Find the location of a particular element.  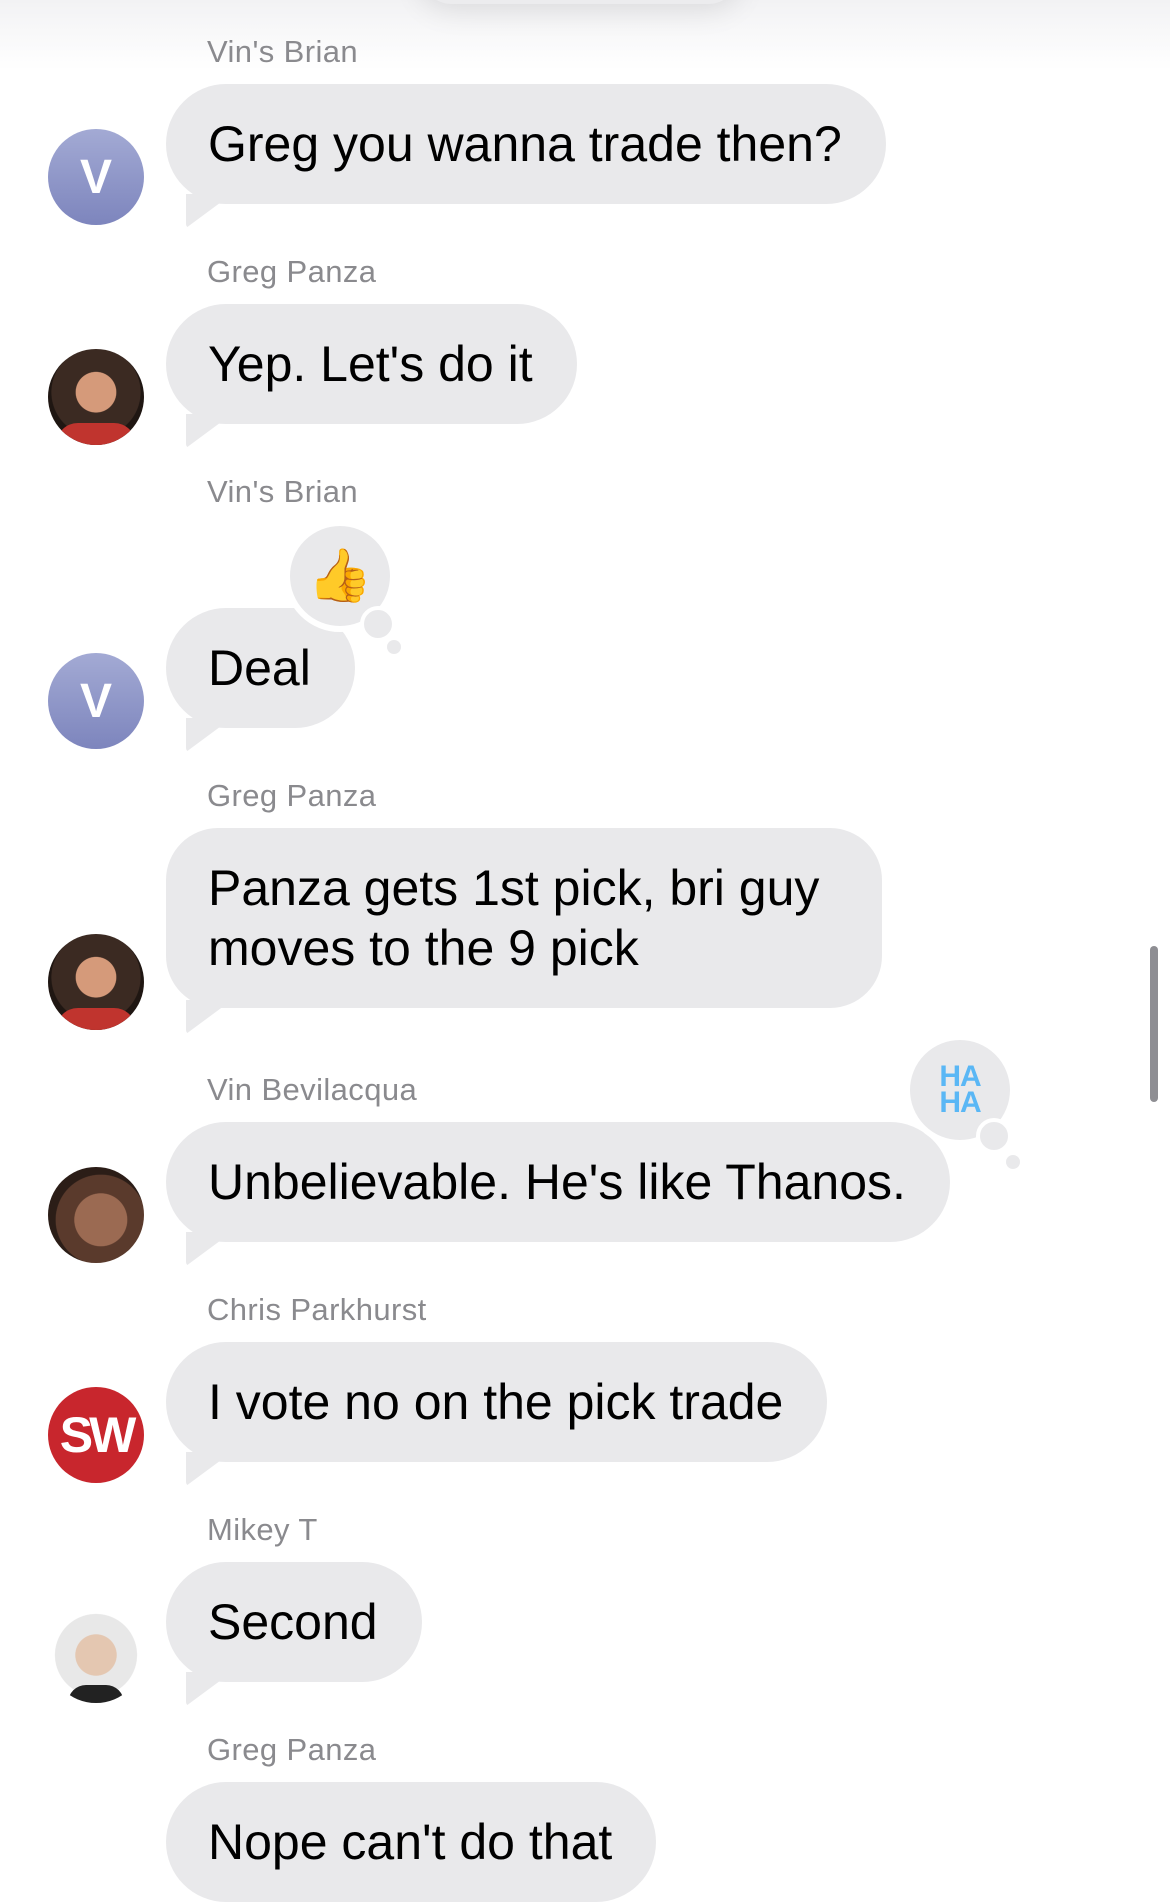

sender-name: Mikey T is located at coordinates (262, 1529).